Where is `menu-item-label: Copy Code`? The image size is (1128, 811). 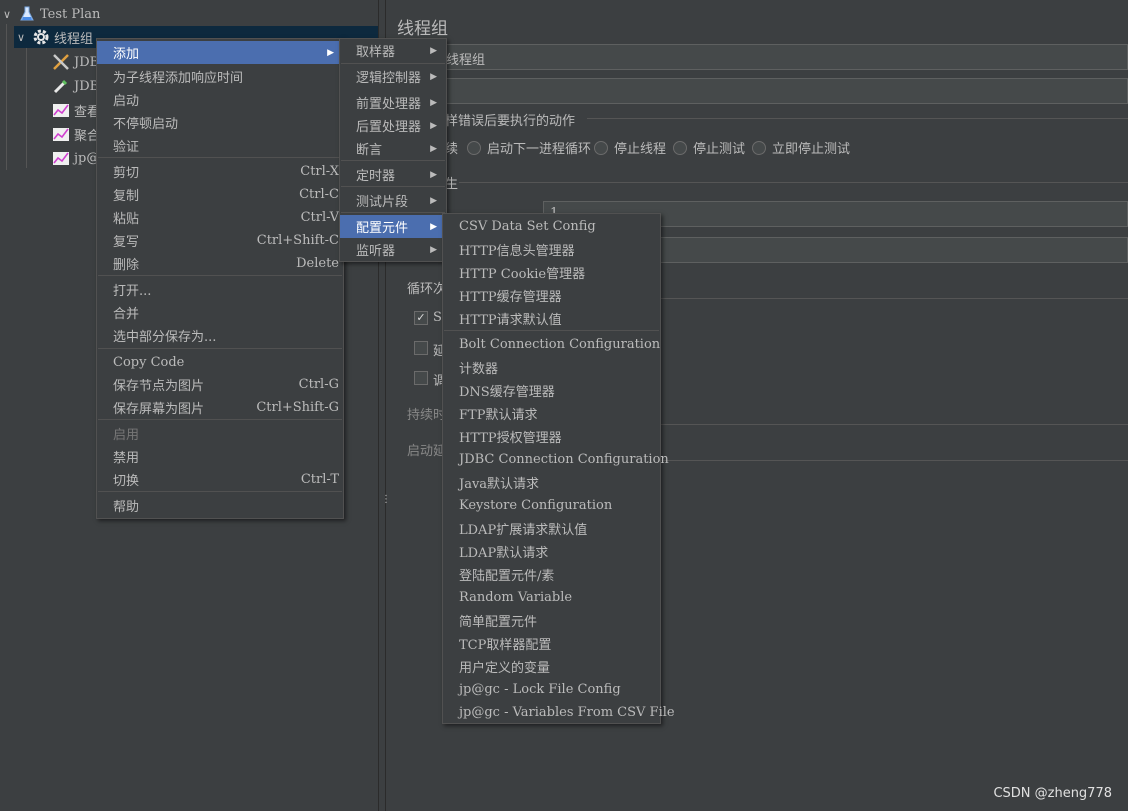 menu-item-label: Copy Code is located at coordinates (149, 362).